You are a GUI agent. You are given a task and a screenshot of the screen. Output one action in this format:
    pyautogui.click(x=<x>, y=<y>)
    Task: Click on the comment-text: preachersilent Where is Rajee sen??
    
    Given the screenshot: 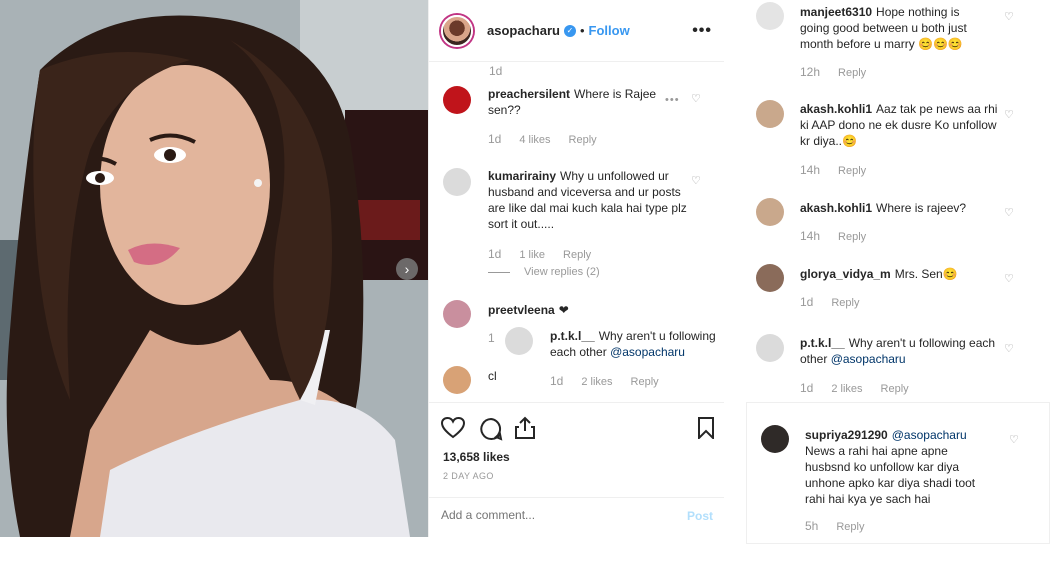 What is the action you would take?
    pyautogui.click(x=573, y=102)
    